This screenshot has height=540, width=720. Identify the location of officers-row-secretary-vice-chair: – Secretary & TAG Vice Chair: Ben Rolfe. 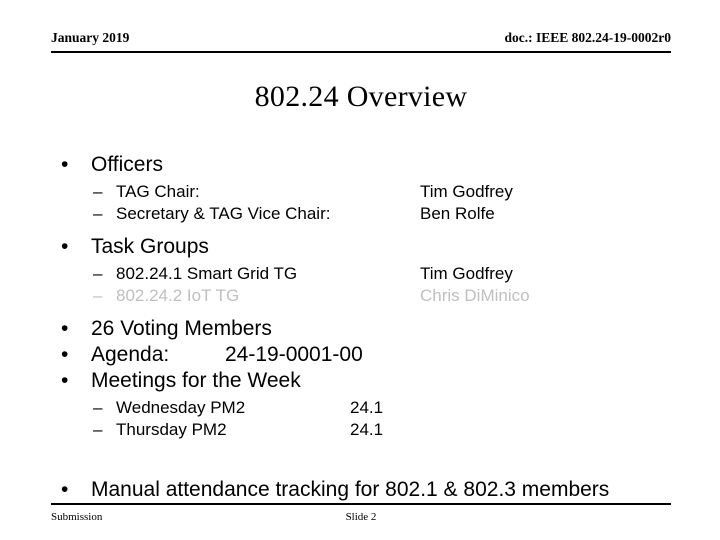
(363, 214).